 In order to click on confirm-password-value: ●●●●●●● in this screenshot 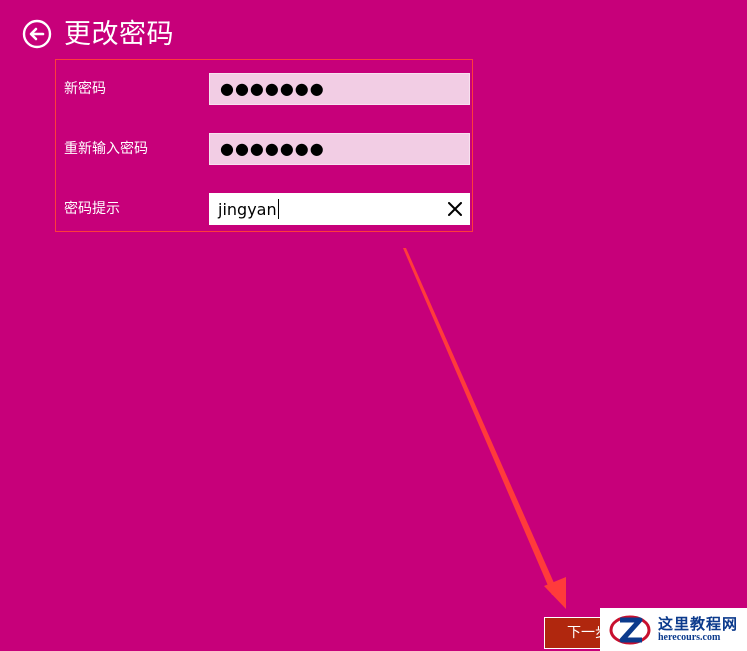, I will do `click(272, 148)`.